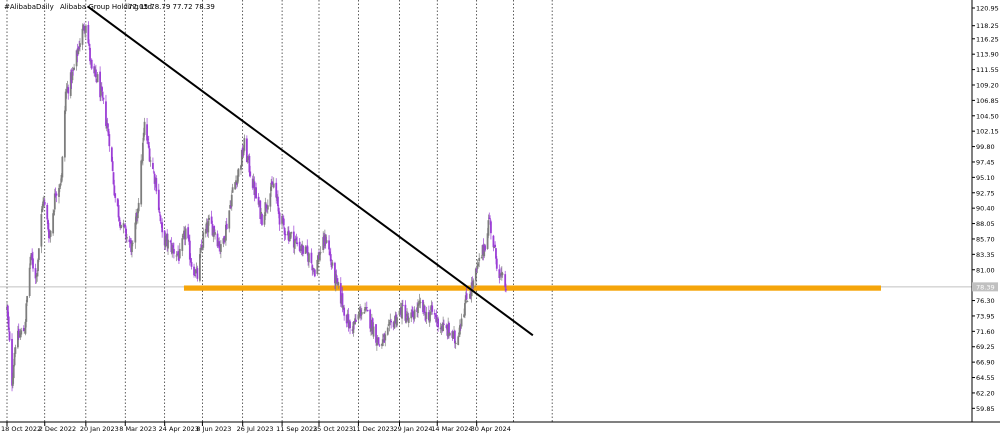  What do you see at coordinates (20, 7) in the screenshot?
I see `chart-symbol: #Alibaba` at bounding box center [20, 7].